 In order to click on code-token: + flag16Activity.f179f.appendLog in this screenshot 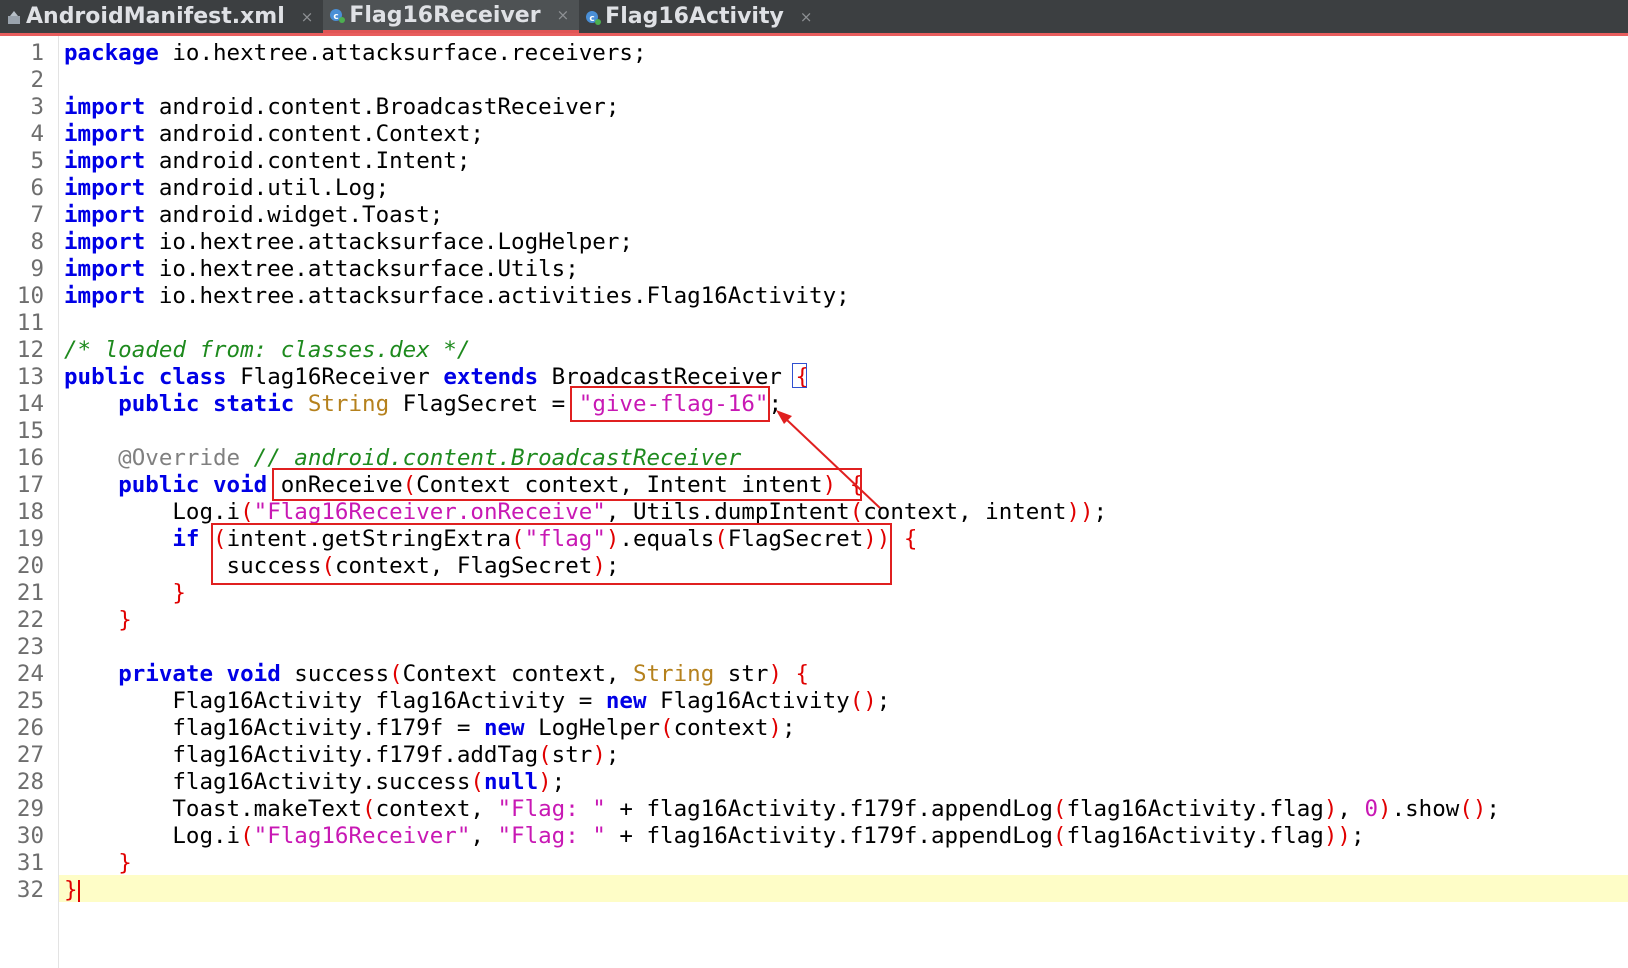, I will do `click(829, 809)`.